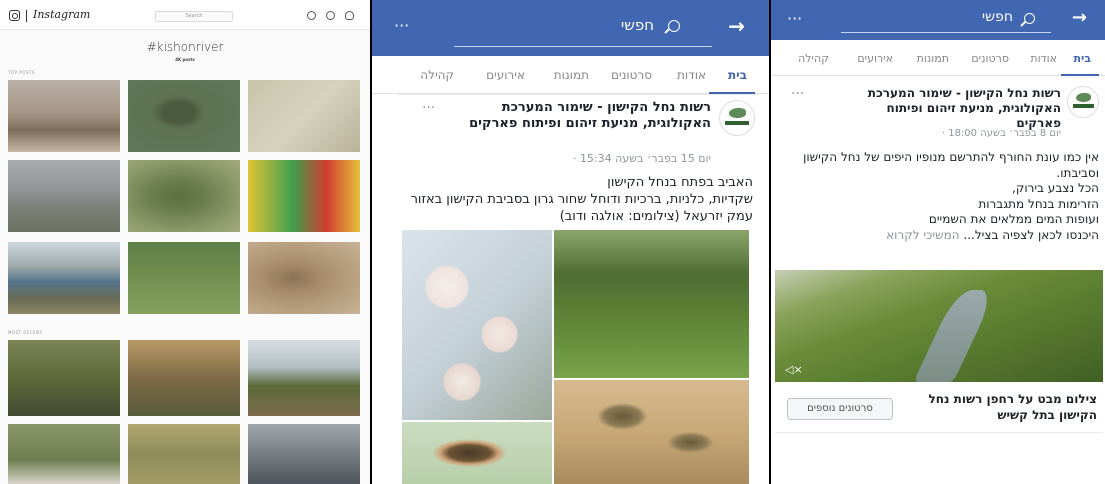 The width and height of the screenshot is (1105, 484). Describe the element at coordinates (955, 336) in the screenshot. I see `river-in-video` at that location.